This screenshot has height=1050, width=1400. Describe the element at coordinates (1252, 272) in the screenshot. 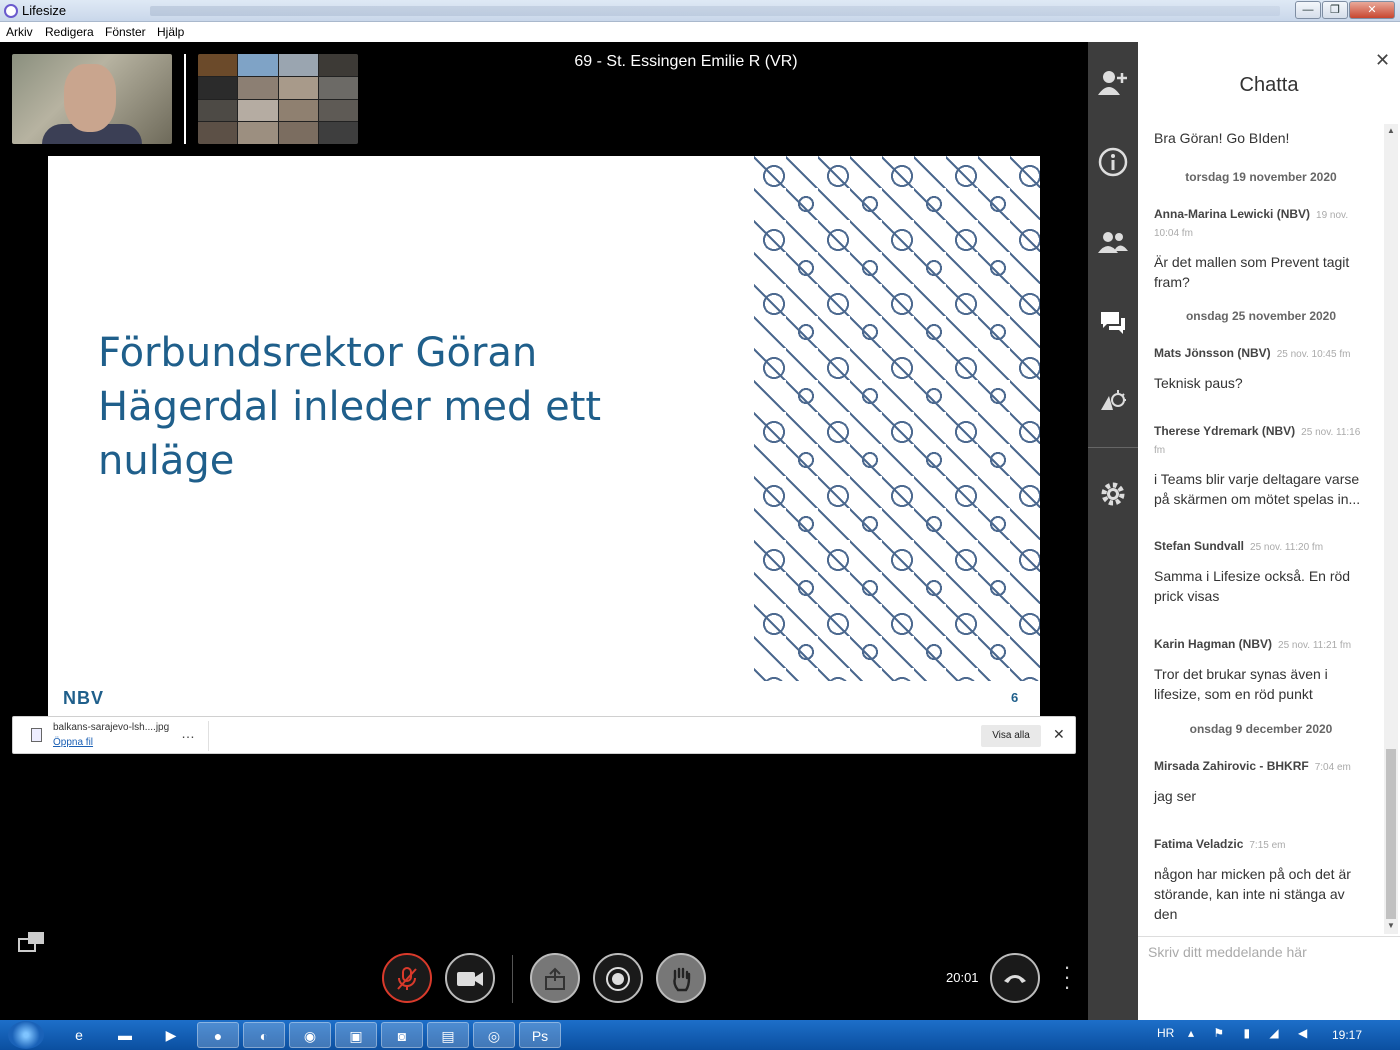

I see `chat-message-body: Är det mallen som Prevent tagit fram?` at that location.